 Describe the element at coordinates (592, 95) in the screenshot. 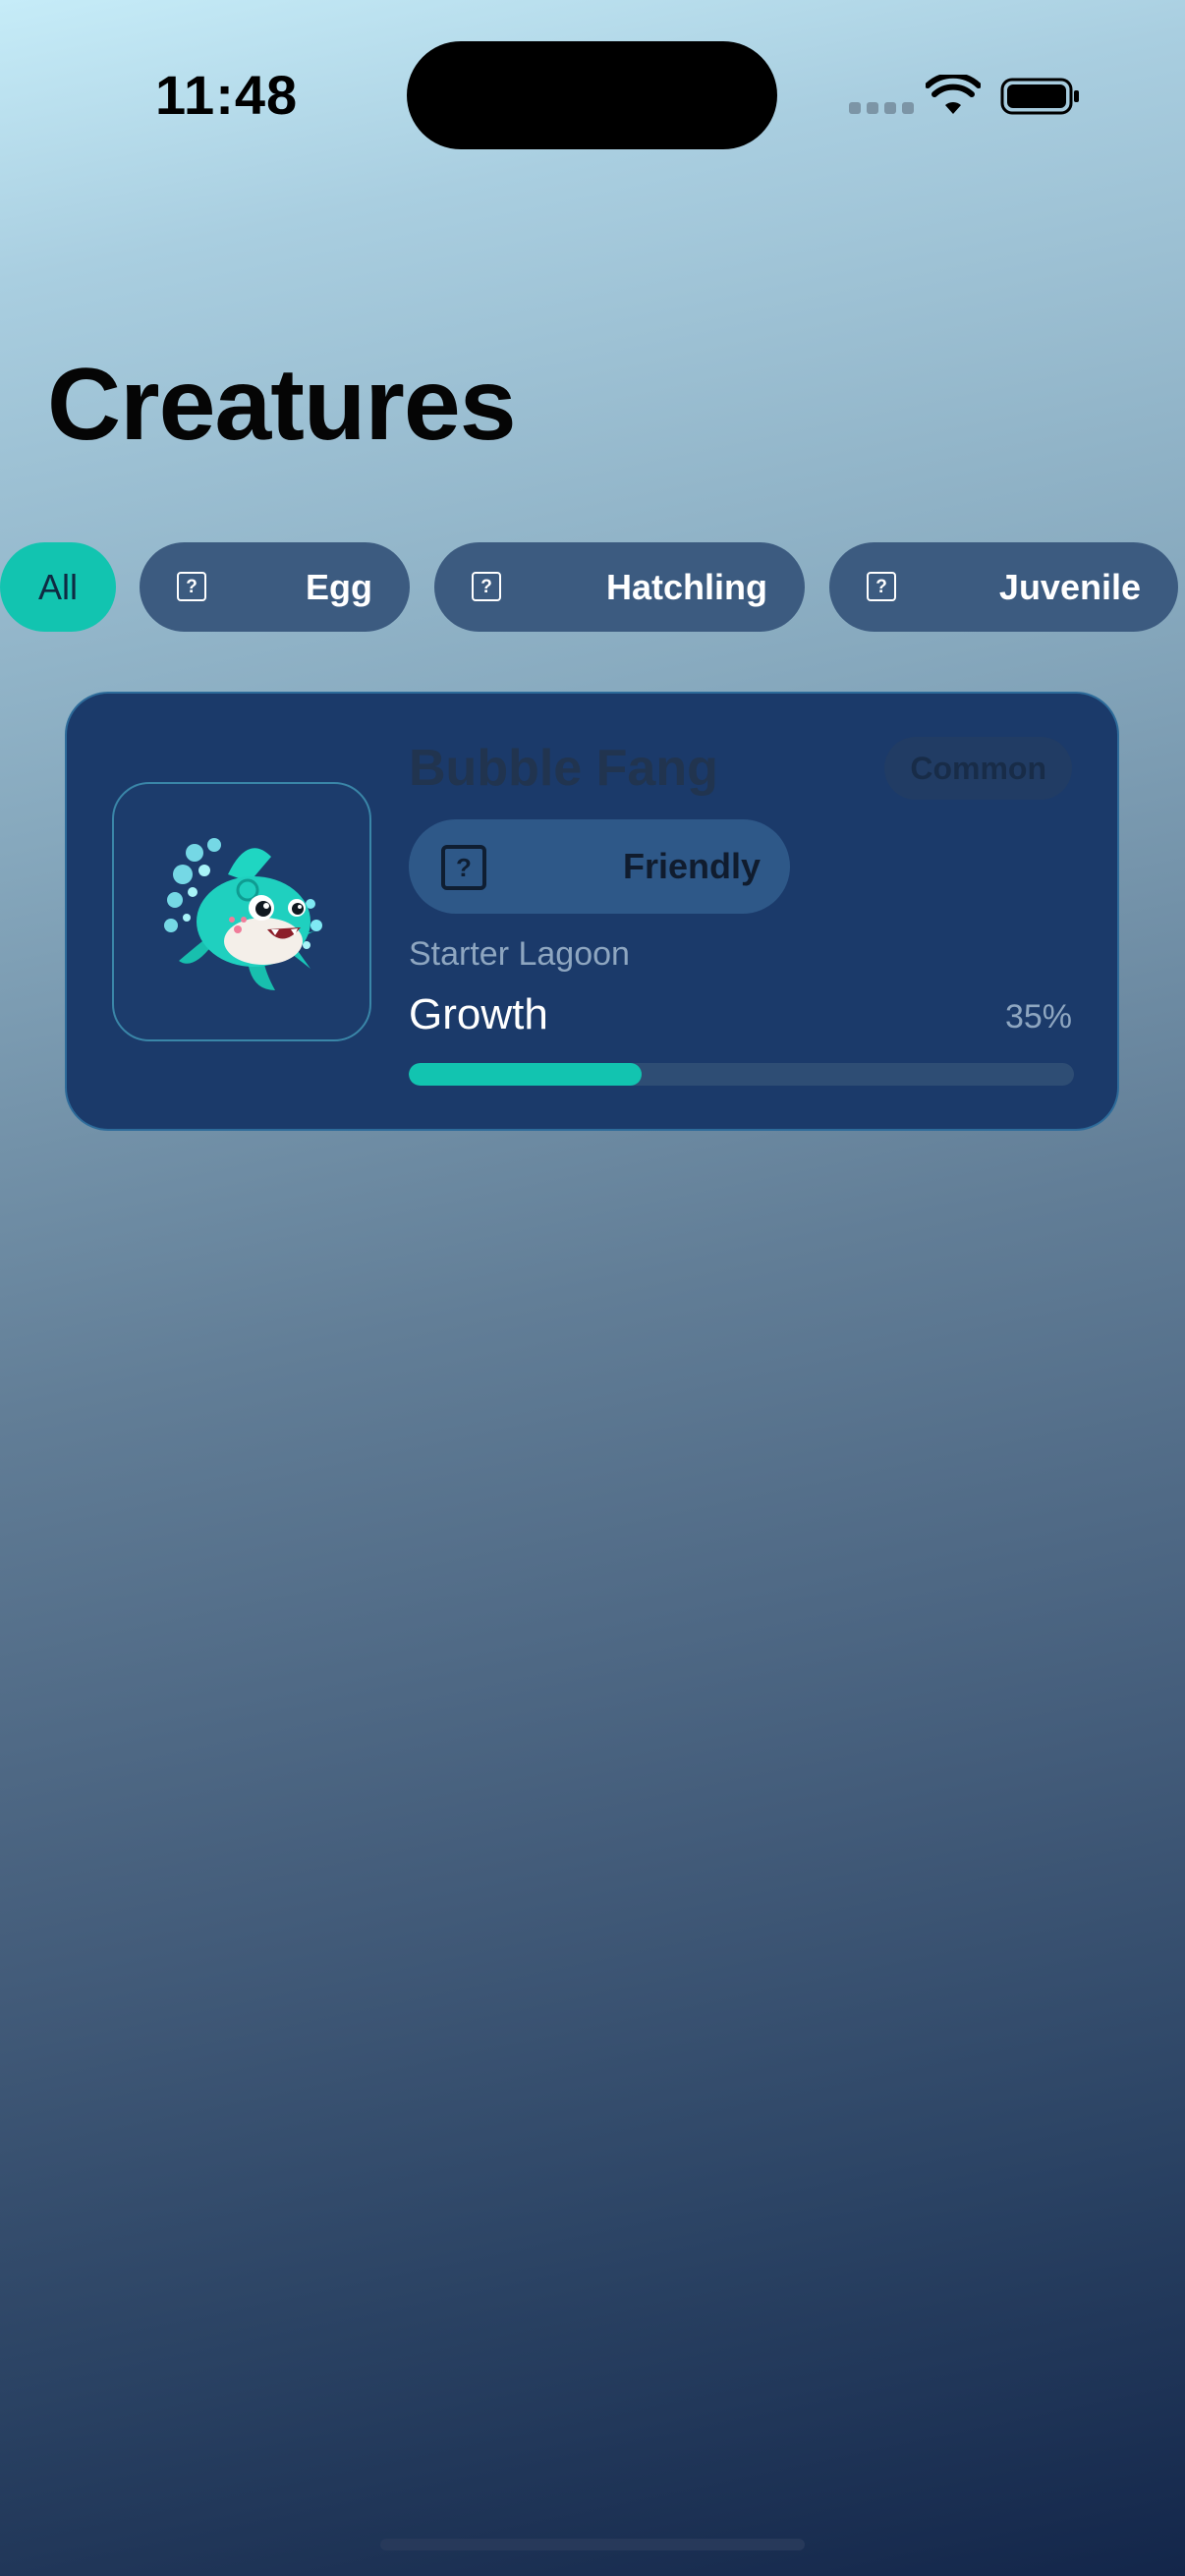

I see `dynamic-island` at that location.